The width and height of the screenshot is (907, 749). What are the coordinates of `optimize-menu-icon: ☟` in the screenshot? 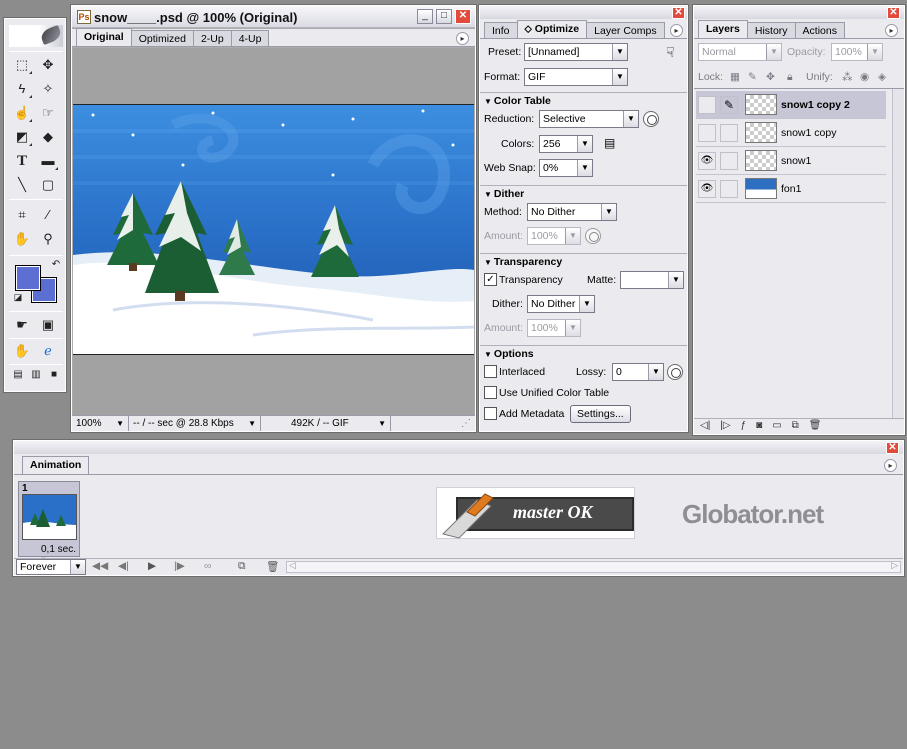 It's located at (670, 52).